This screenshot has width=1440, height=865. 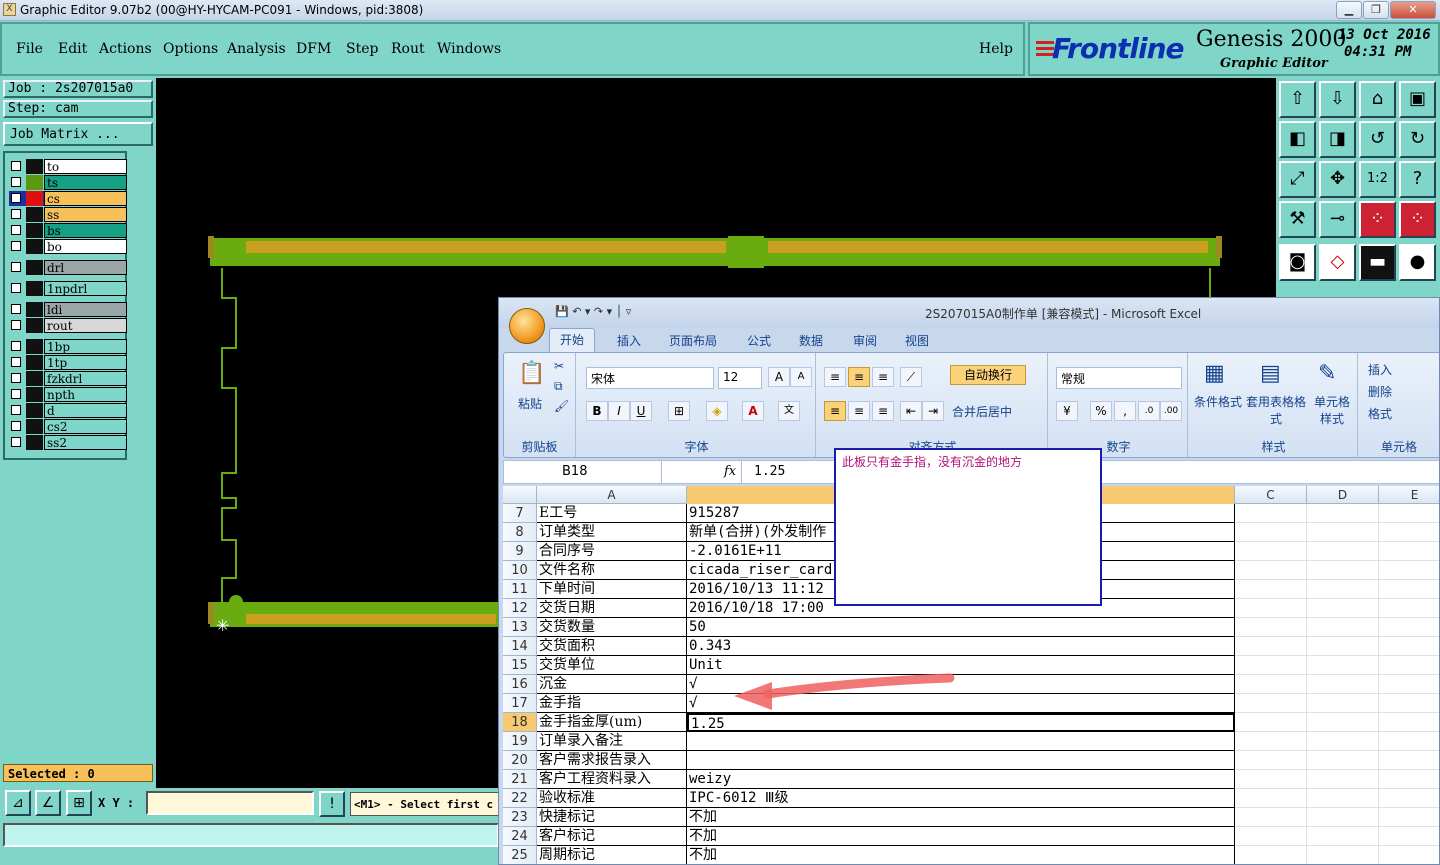 I want to click on shrink-font-icon: A, so click(x=801, y=377).